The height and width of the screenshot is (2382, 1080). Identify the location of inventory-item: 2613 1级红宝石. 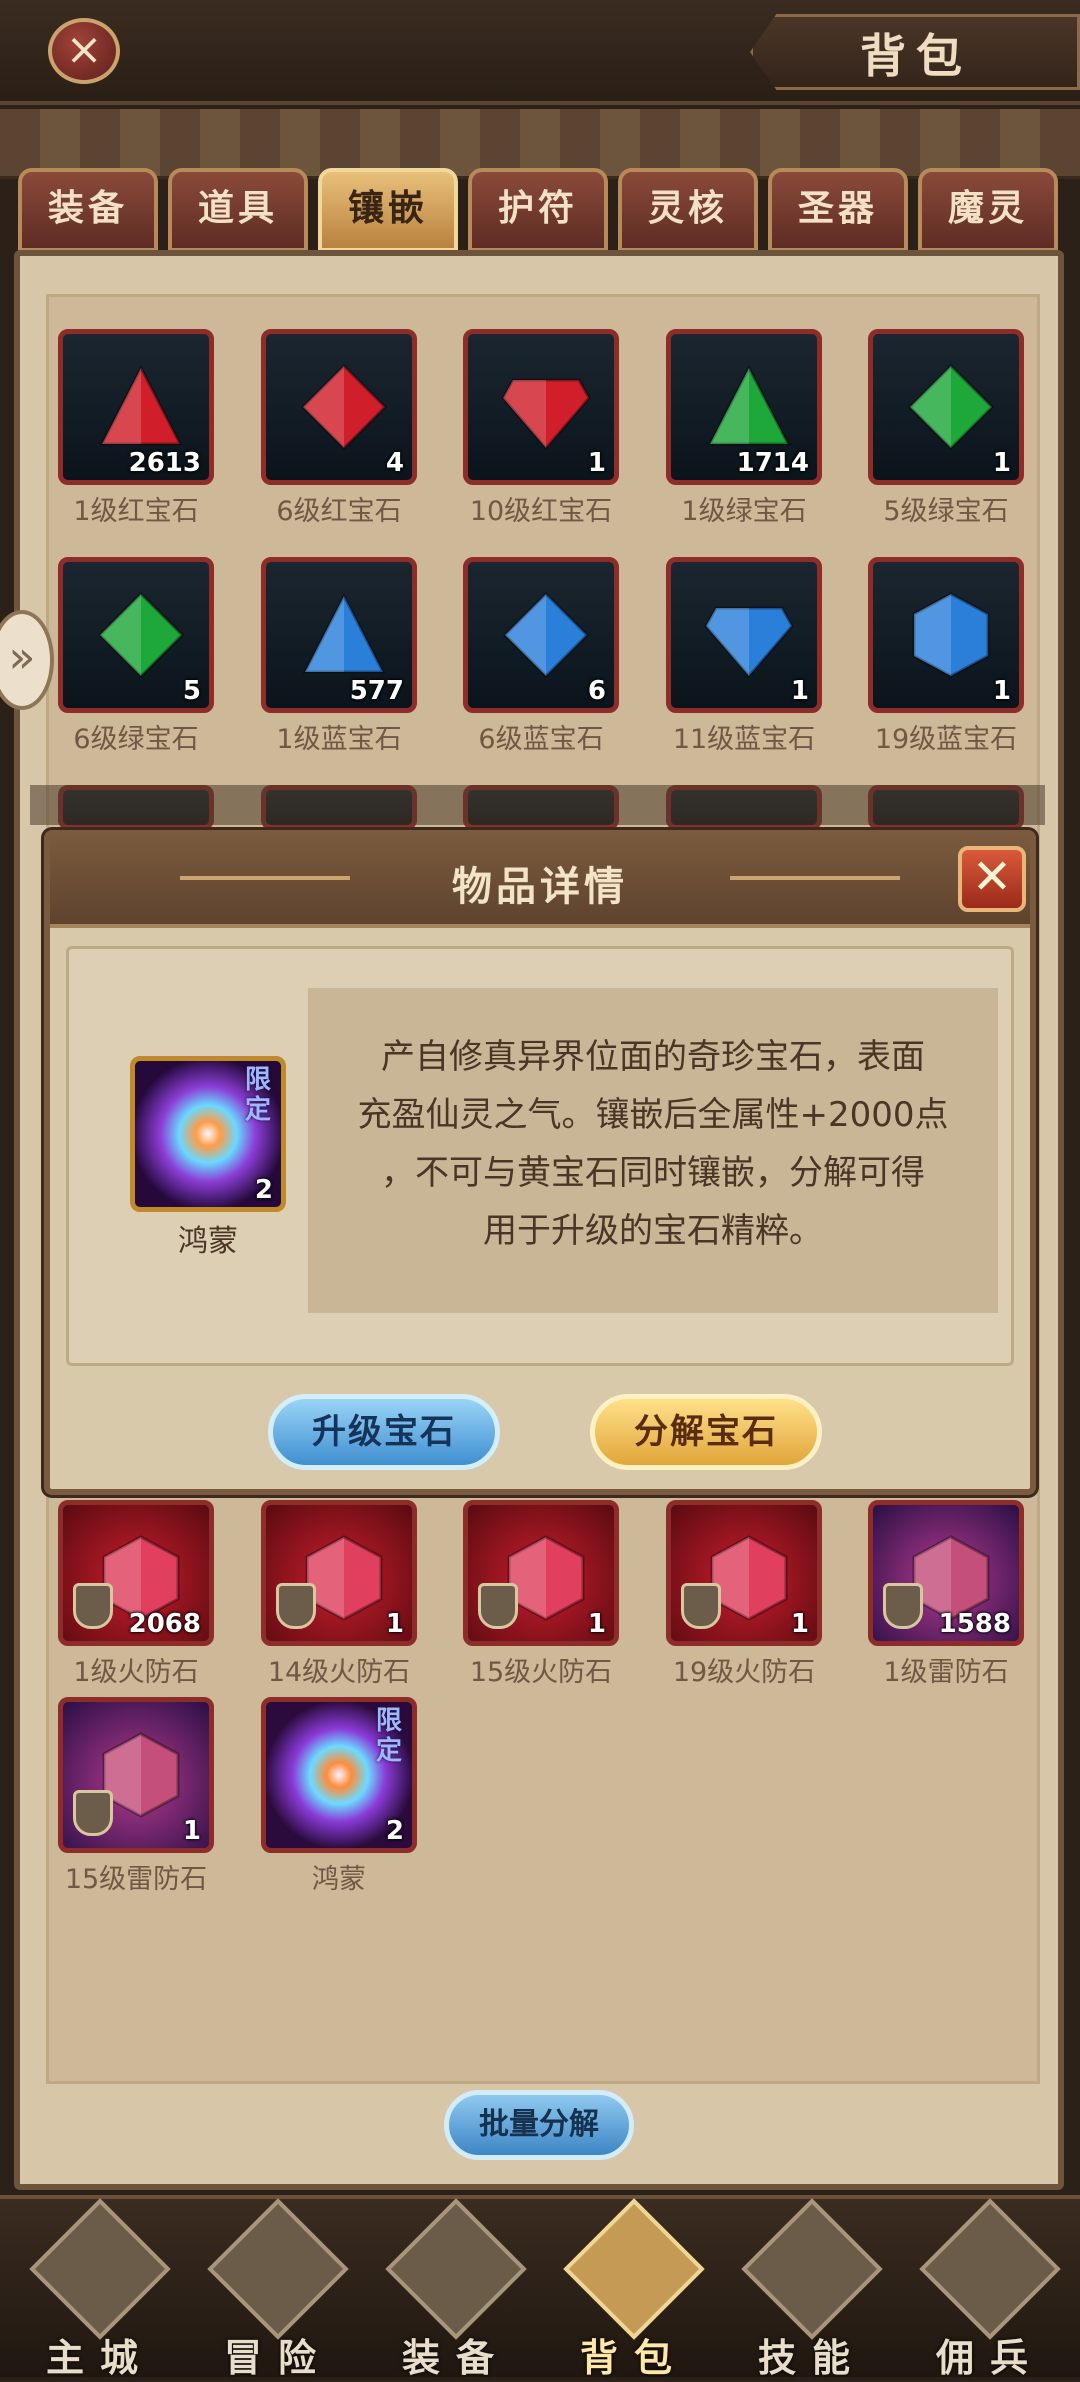
(136, 428).